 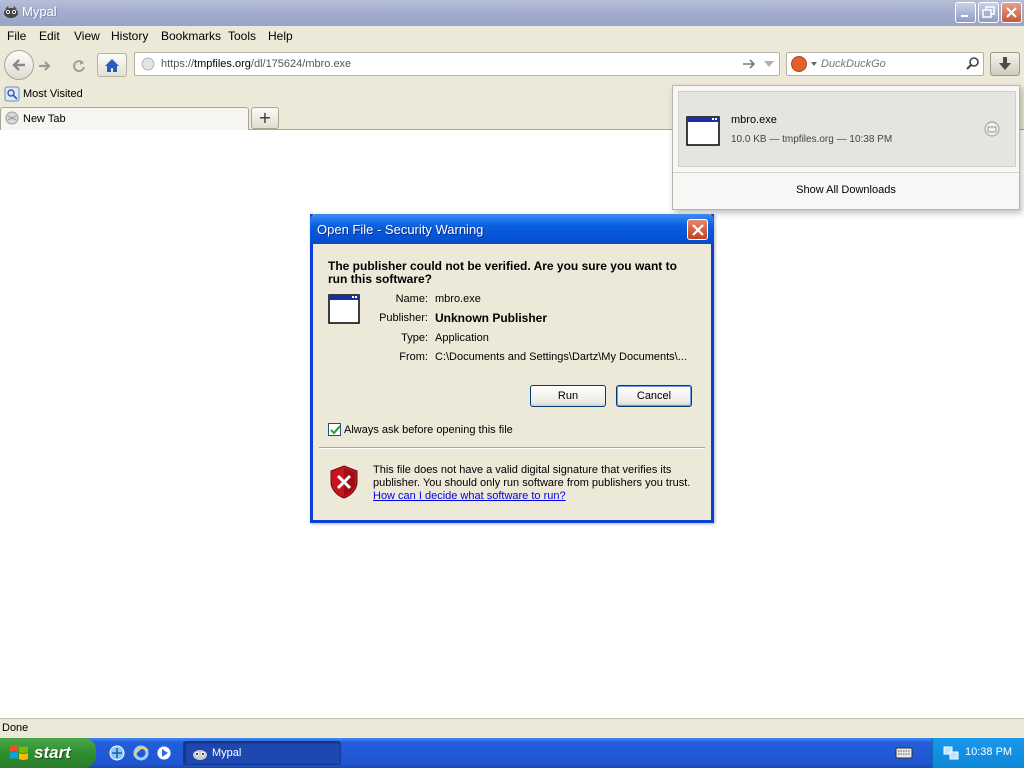 What do you see at coordinates (428, 430) in the screenshot?
I see `always-ask-label: Always ask before opening this file` at bounding box center [428, 430].